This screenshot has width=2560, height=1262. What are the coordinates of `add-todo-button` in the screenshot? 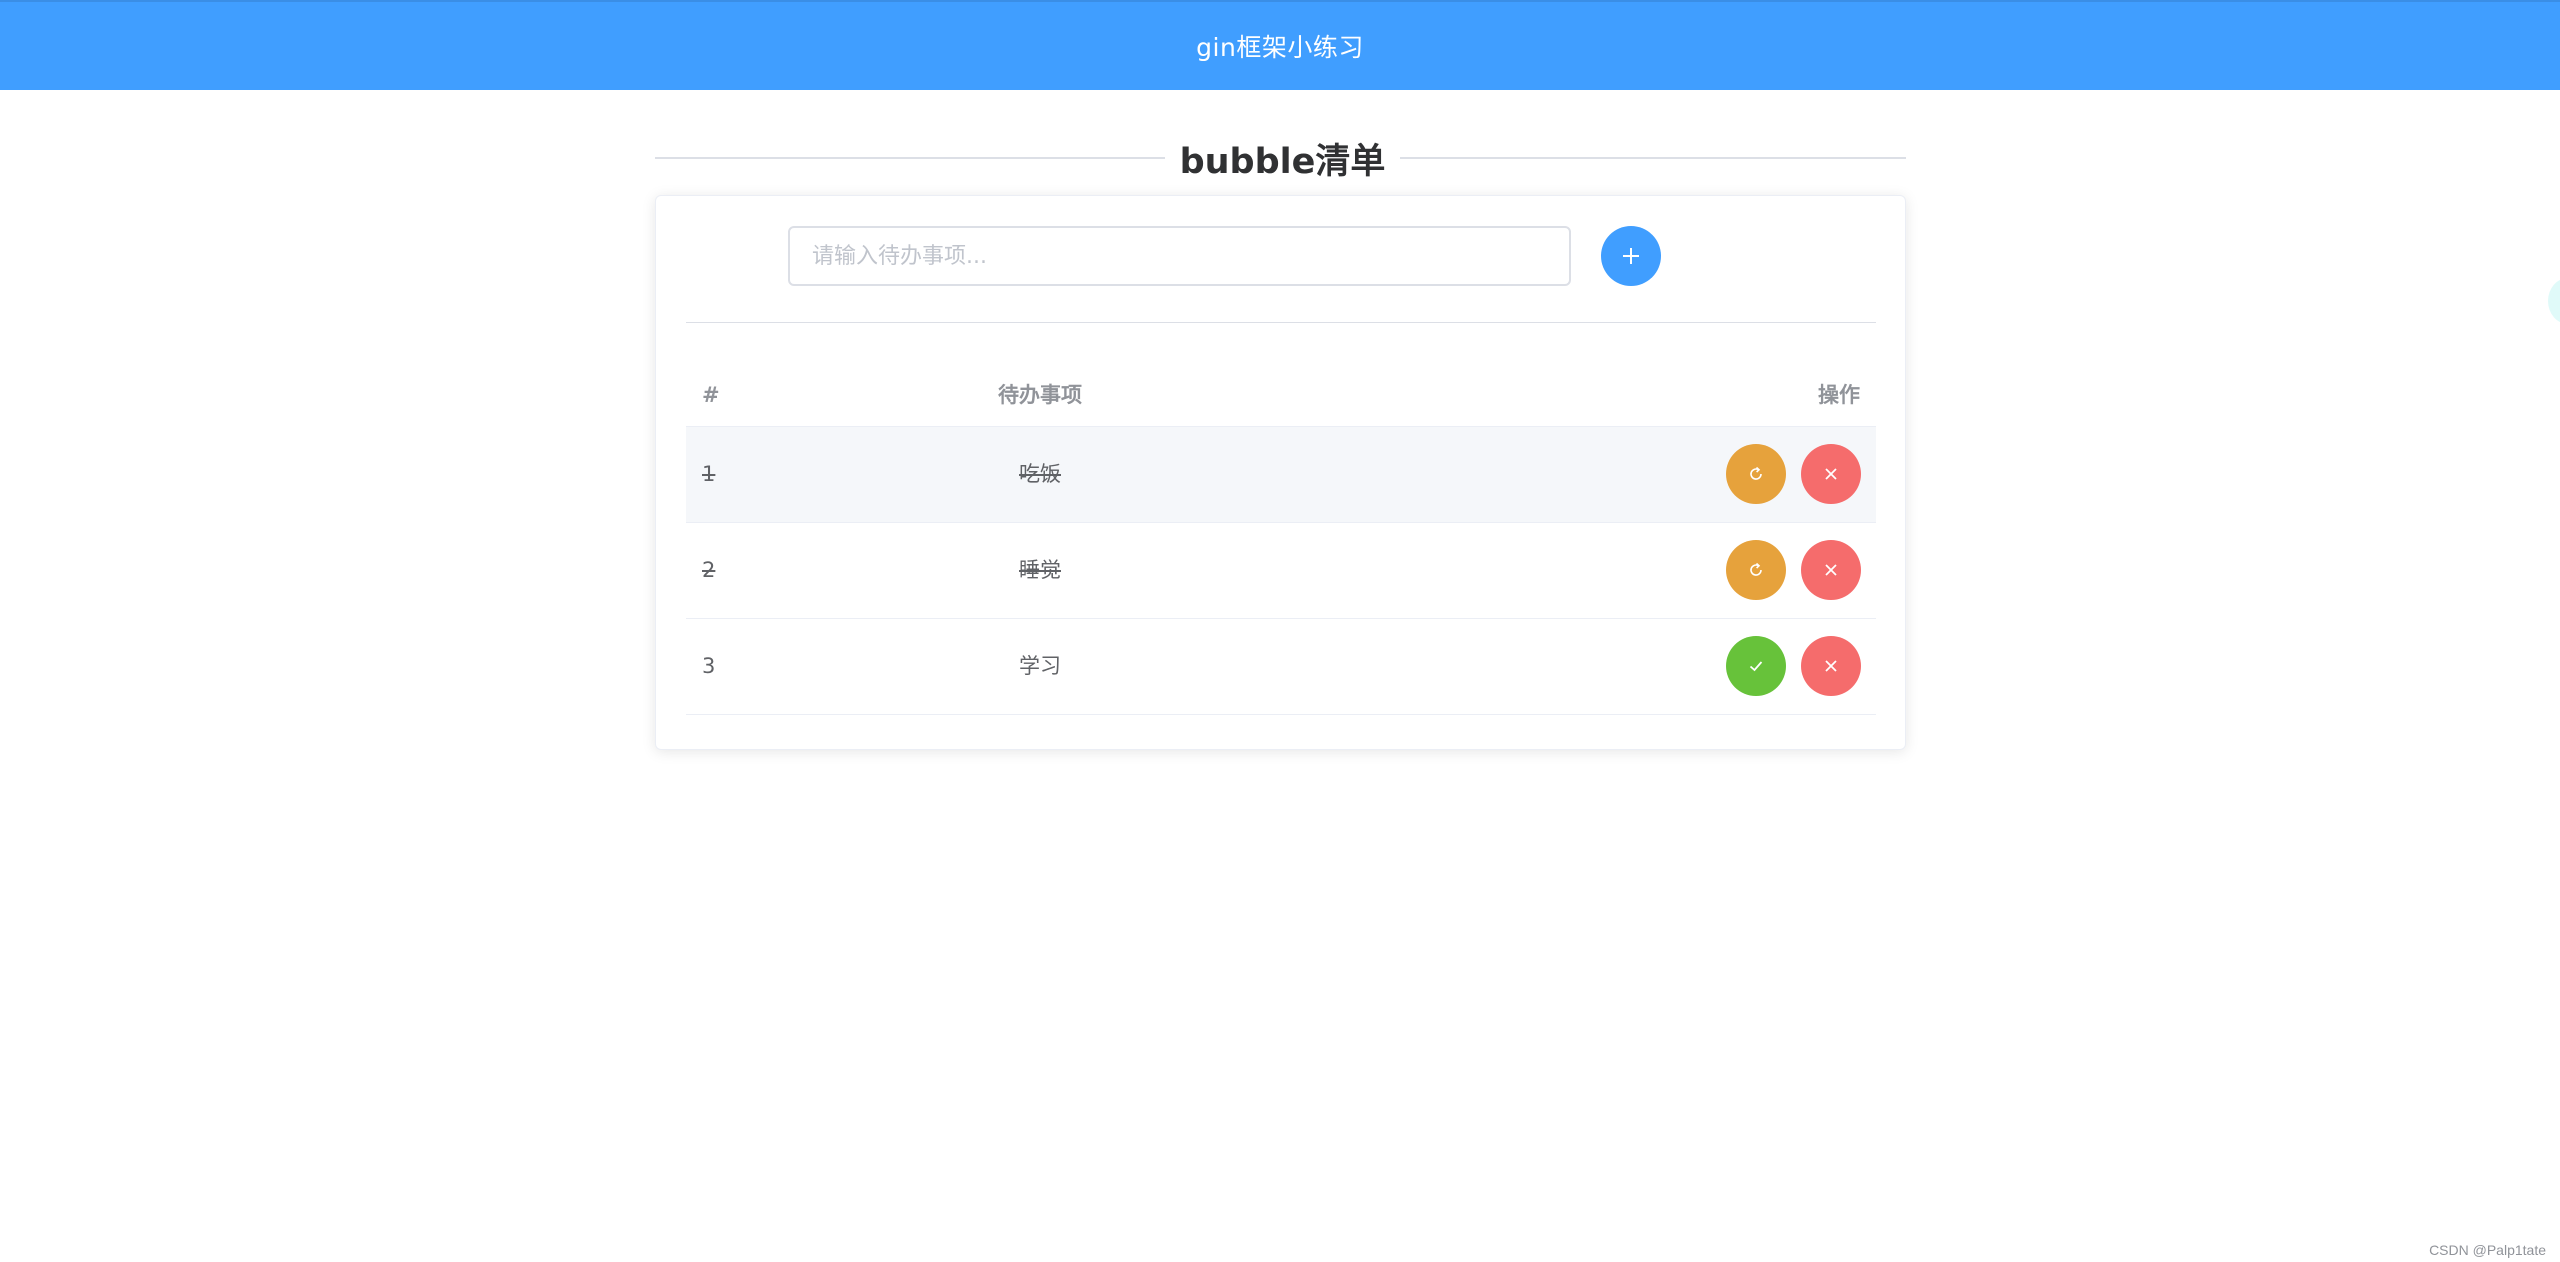 It's located at (1631, 256).